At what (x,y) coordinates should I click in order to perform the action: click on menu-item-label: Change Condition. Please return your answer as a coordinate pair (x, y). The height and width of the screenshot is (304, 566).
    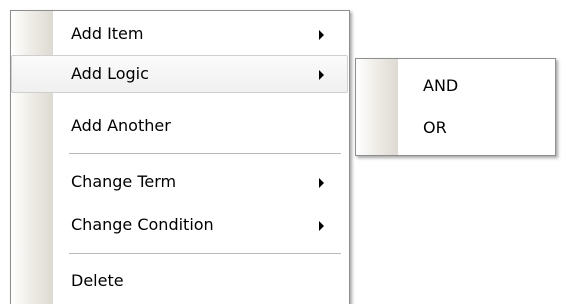
    Looking at the image, I should click on (142, 224).